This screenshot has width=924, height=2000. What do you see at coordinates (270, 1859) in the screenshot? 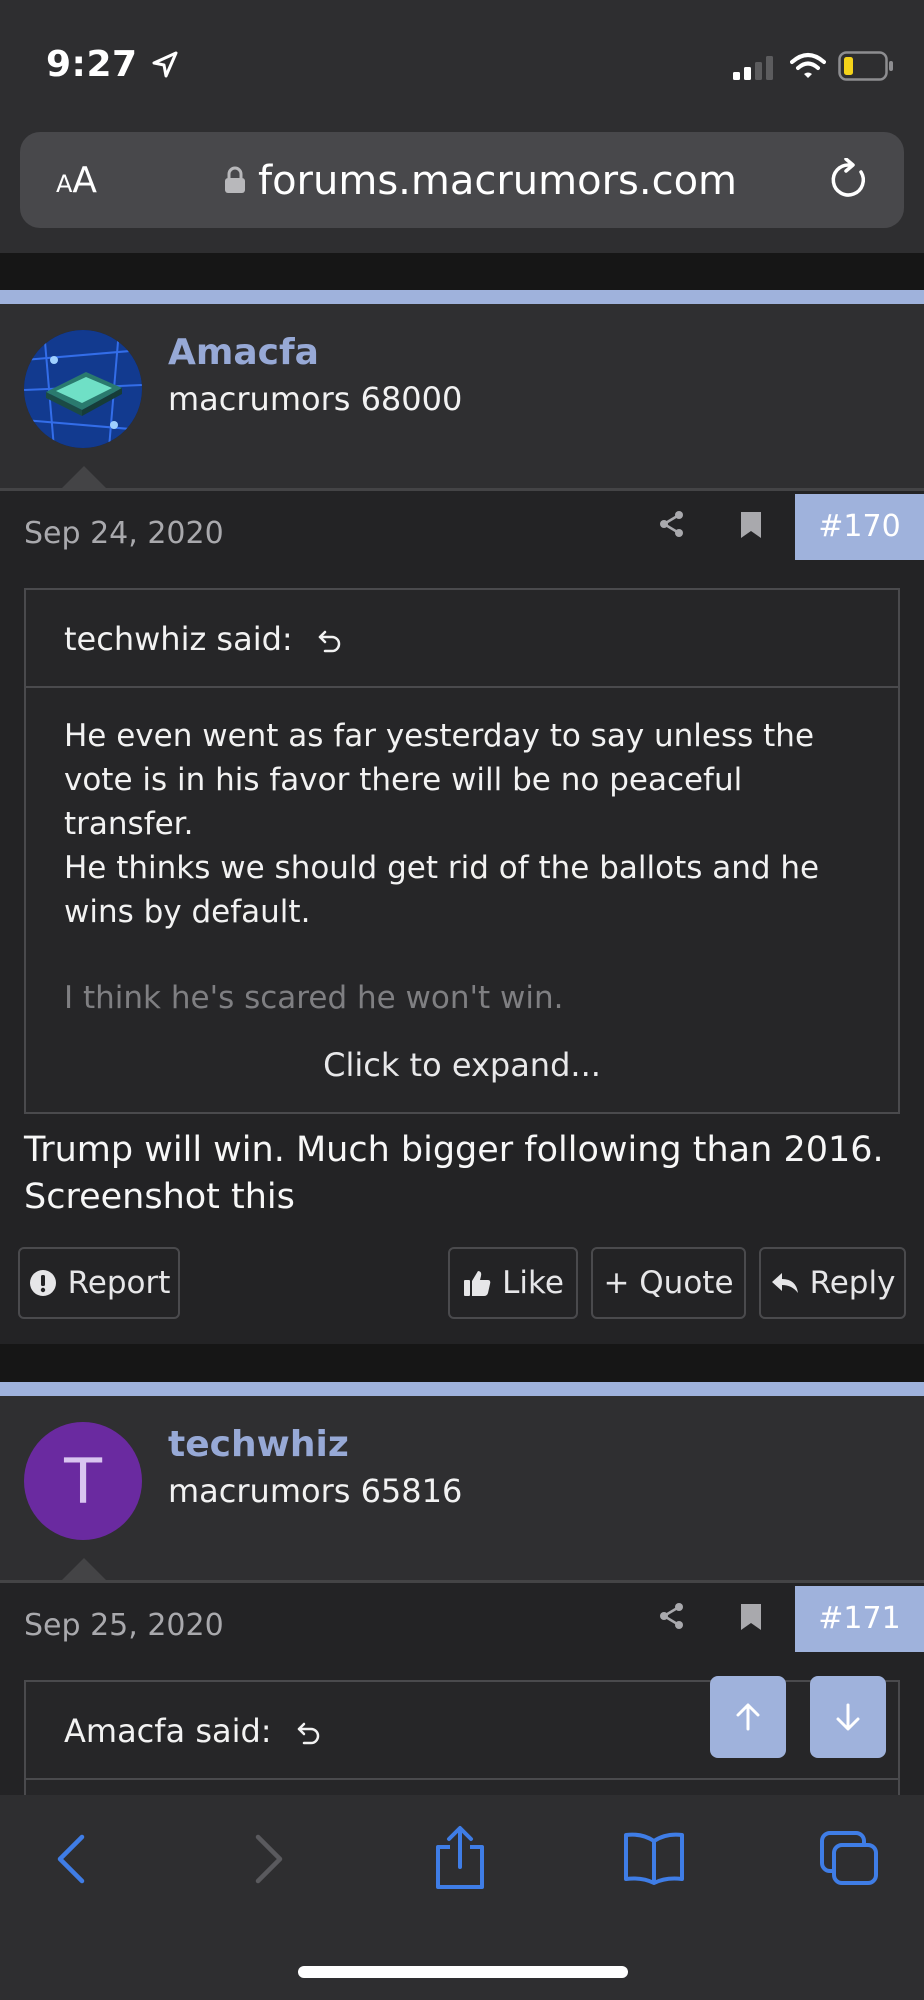
I see `forward-icon` at bounding box center [270, 1859].